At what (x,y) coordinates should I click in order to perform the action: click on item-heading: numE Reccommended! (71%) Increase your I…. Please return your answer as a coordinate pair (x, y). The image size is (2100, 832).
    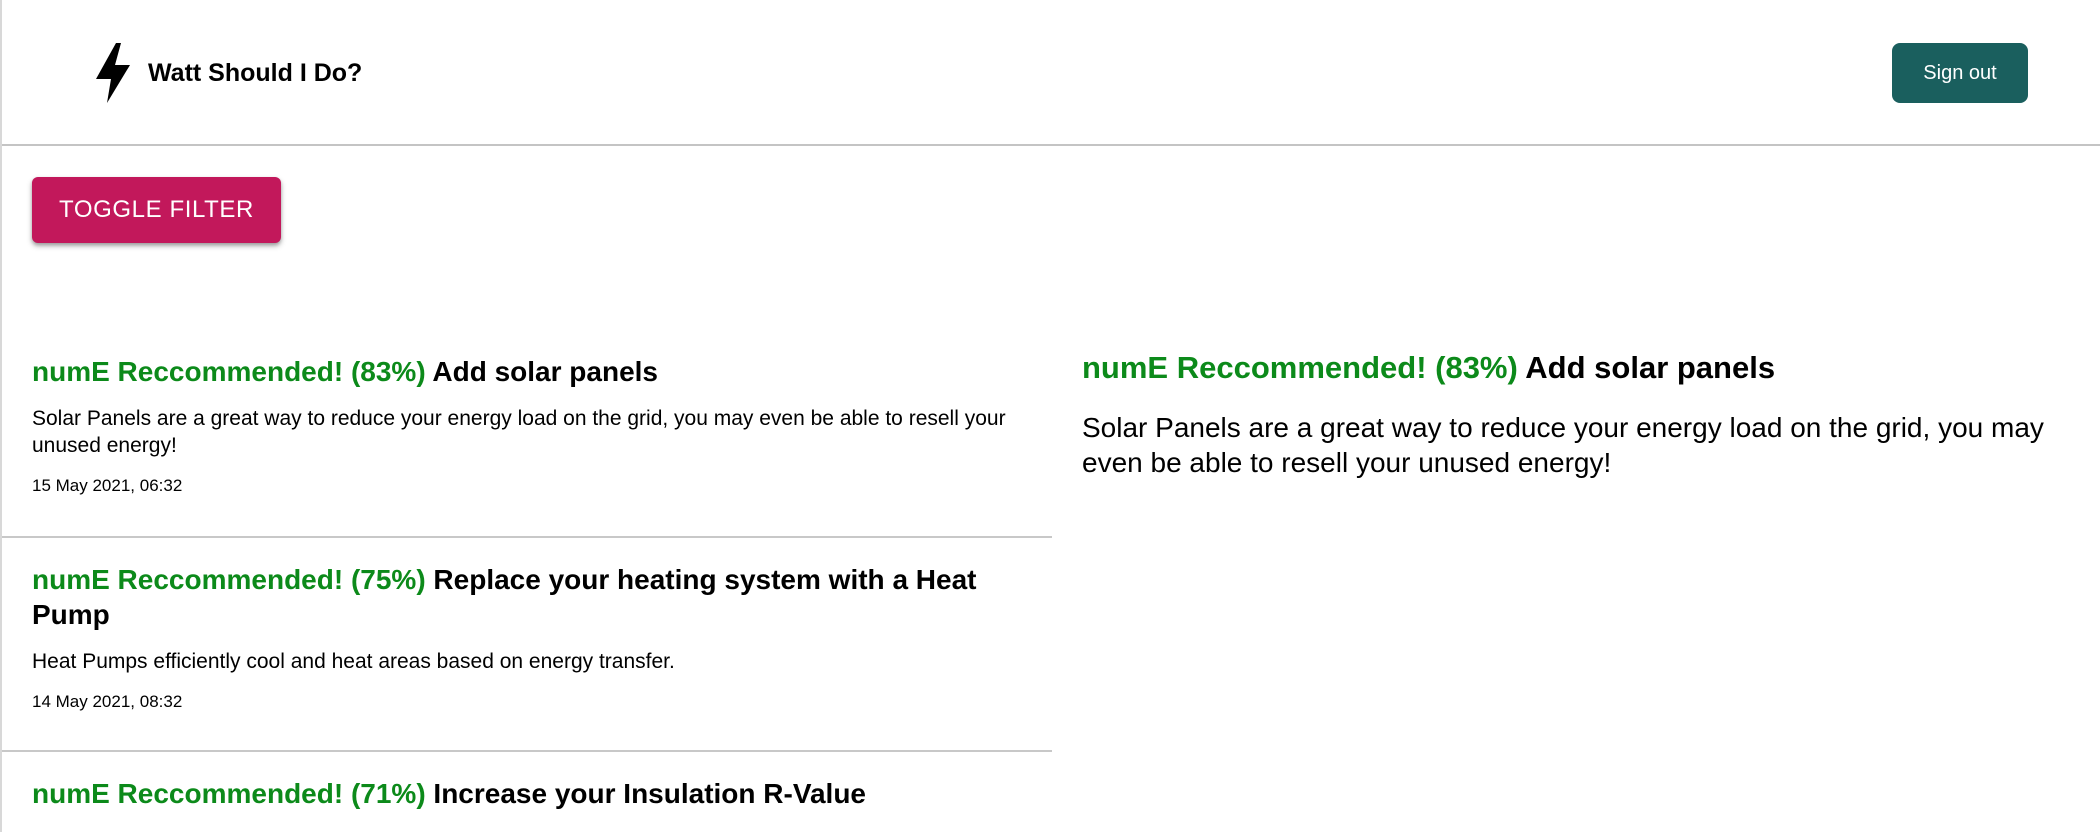
    Looking at the image, I should click on (527, 793).